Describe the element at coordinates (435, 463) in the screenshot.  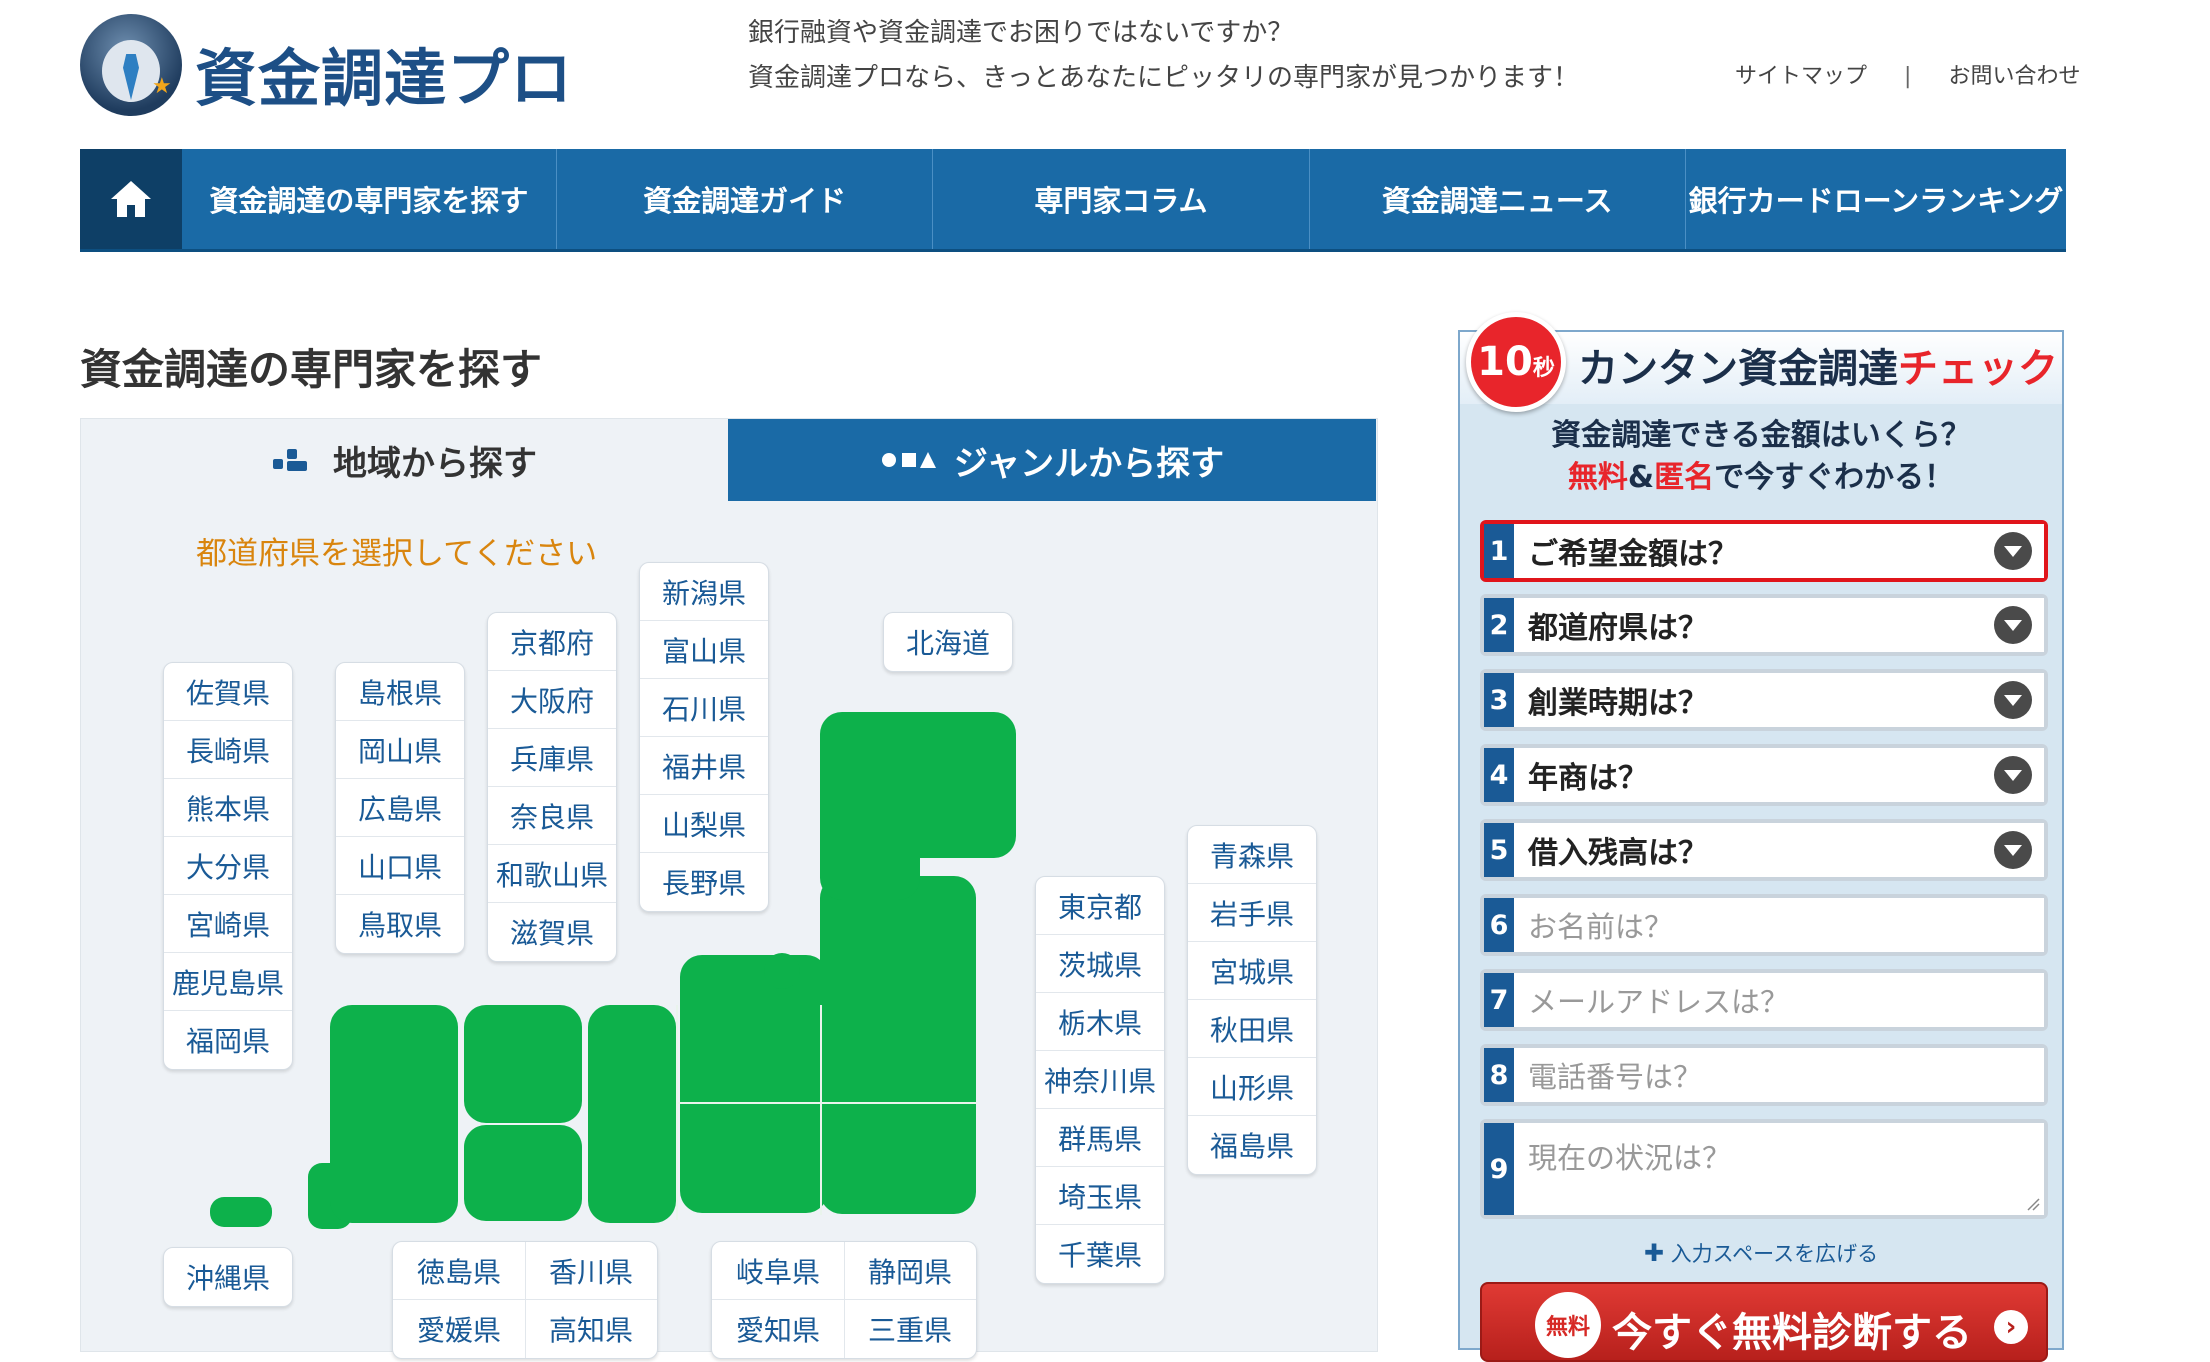
I see `tab-region-label: 地域から探す` at that location.